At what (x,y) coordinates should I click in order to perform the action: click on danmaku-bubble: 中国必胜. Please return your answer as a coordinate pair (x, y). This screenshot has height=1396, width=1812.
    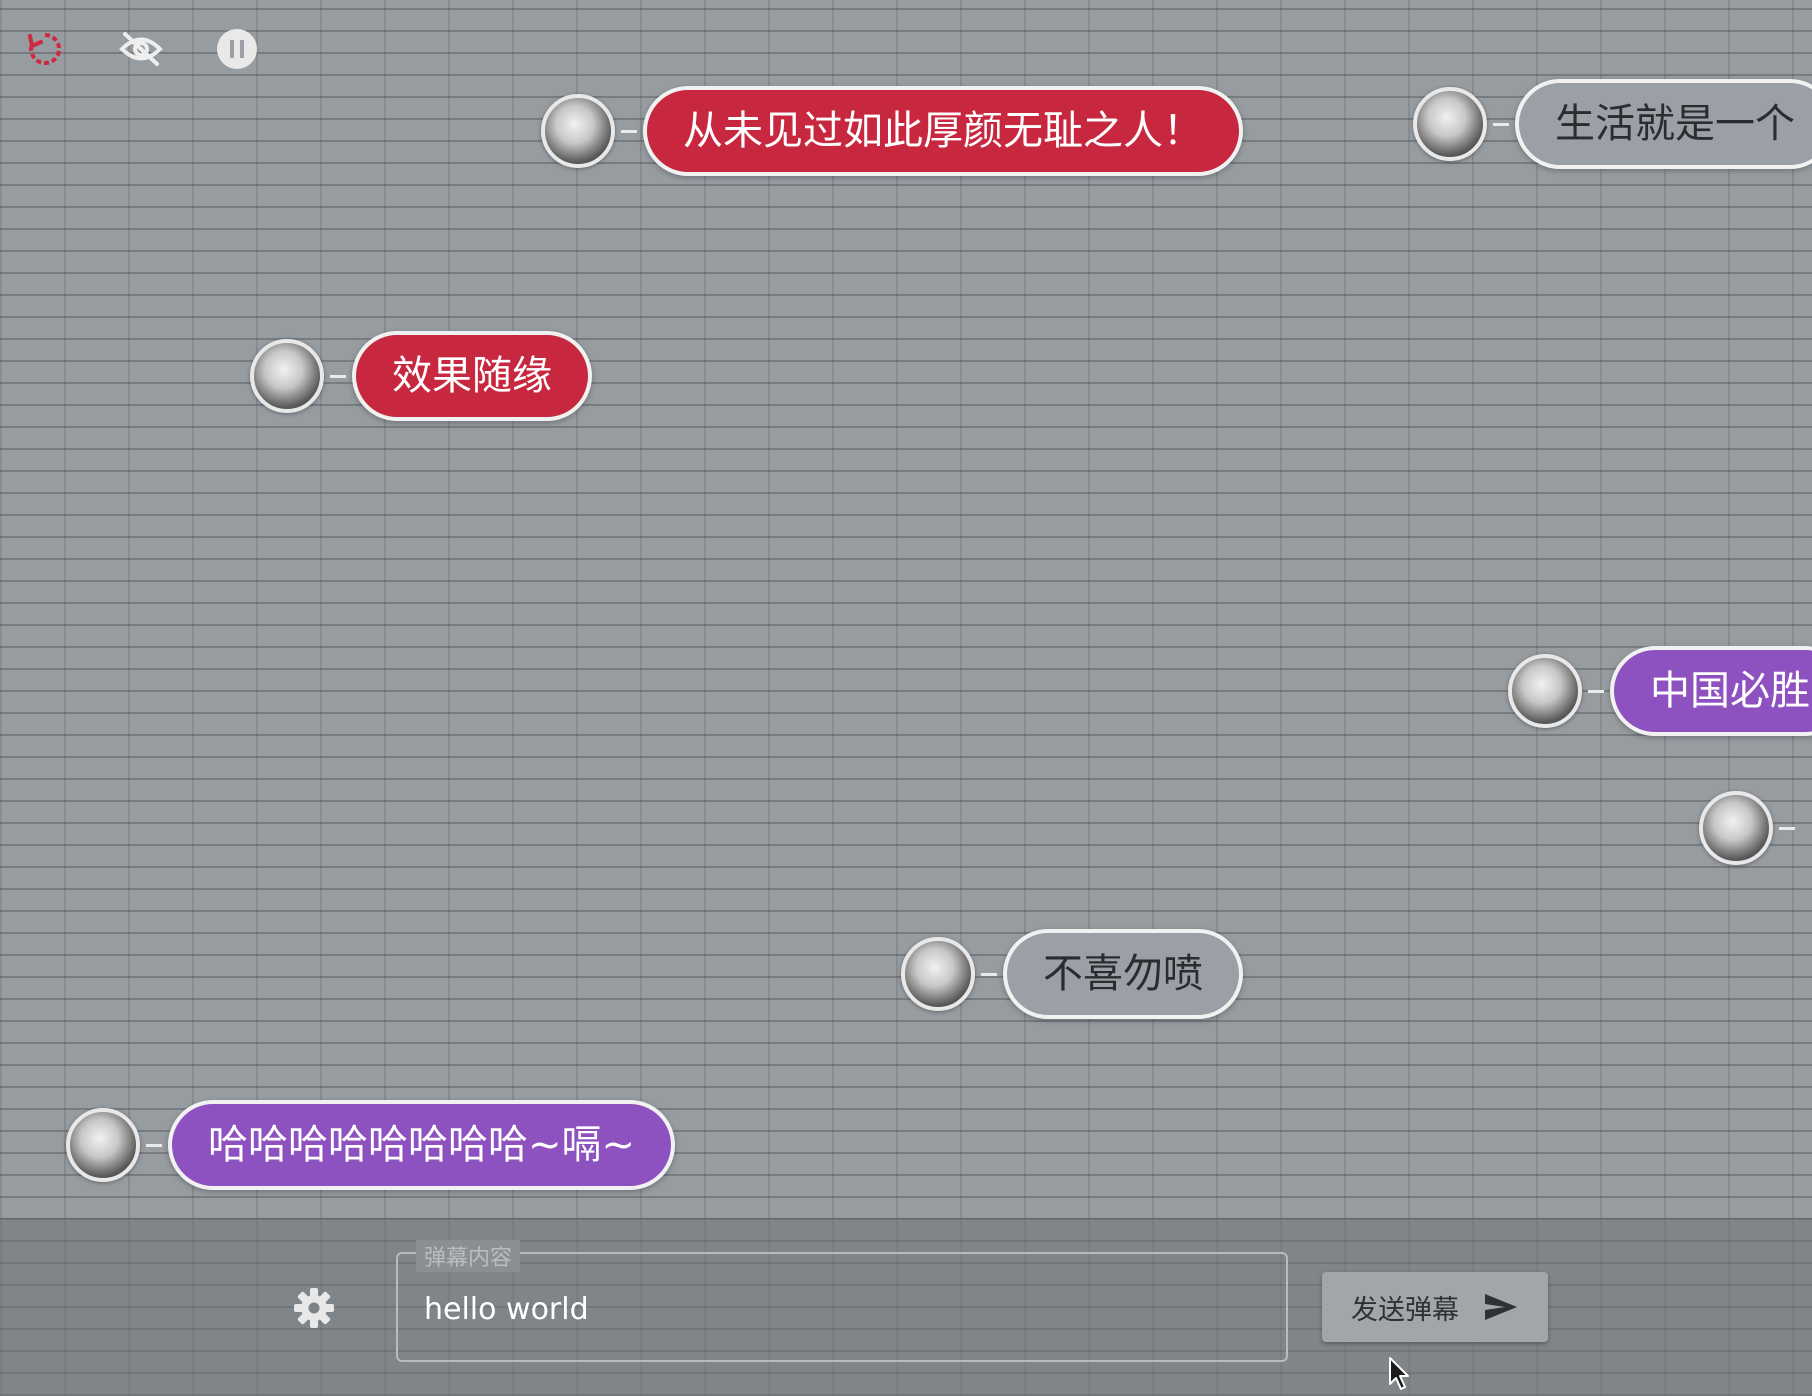
    Looking at the image, I should click on (1711, 691).